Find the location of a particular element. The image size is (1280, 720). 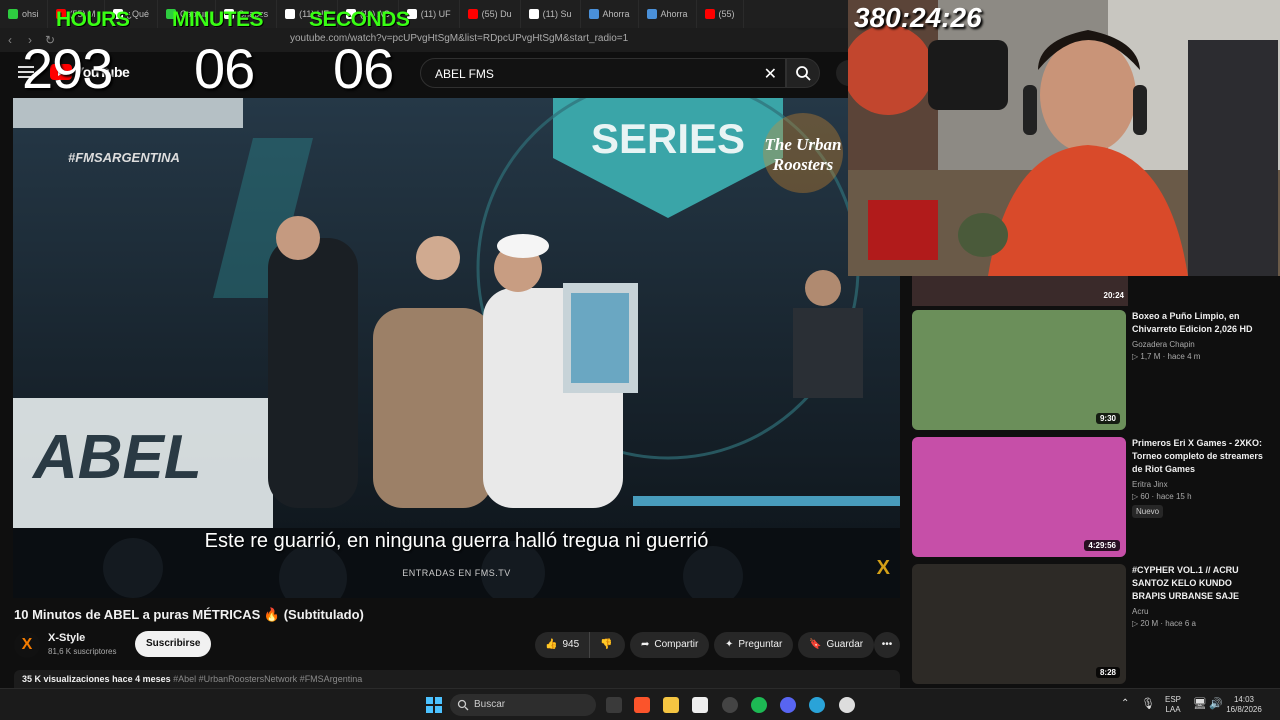

search-box: ✕ is located at coordinates (603, 73).